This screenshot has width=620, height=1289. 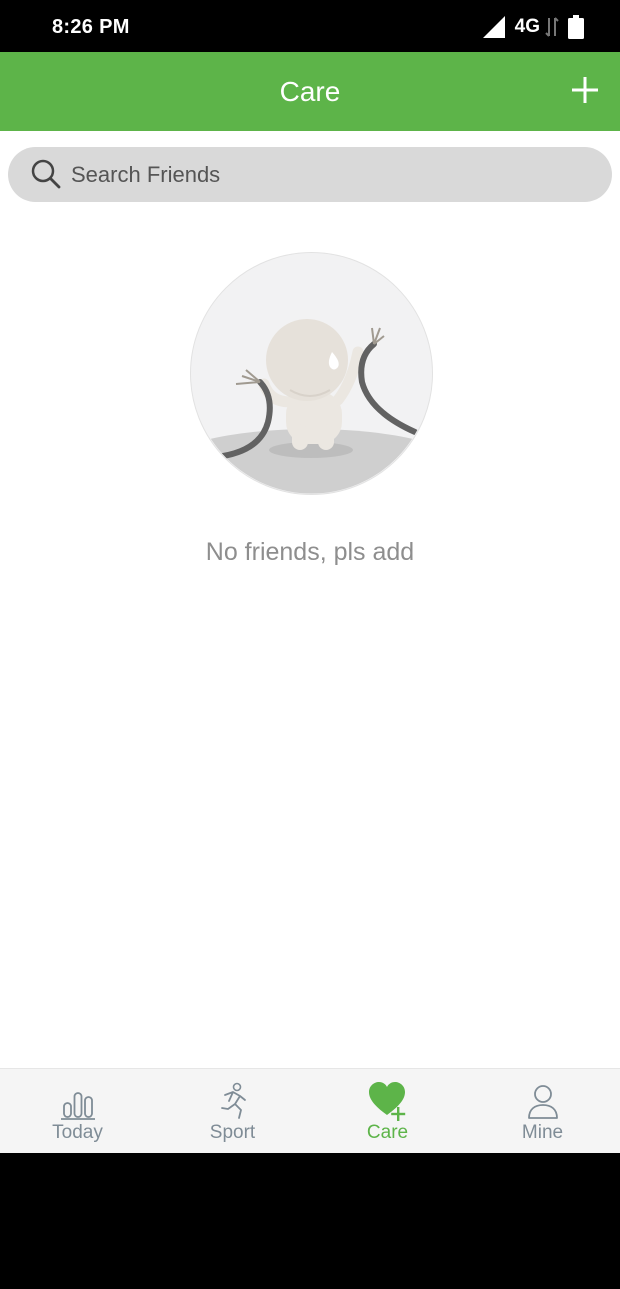 I want to click on search-input, so click(x=330, y=174).